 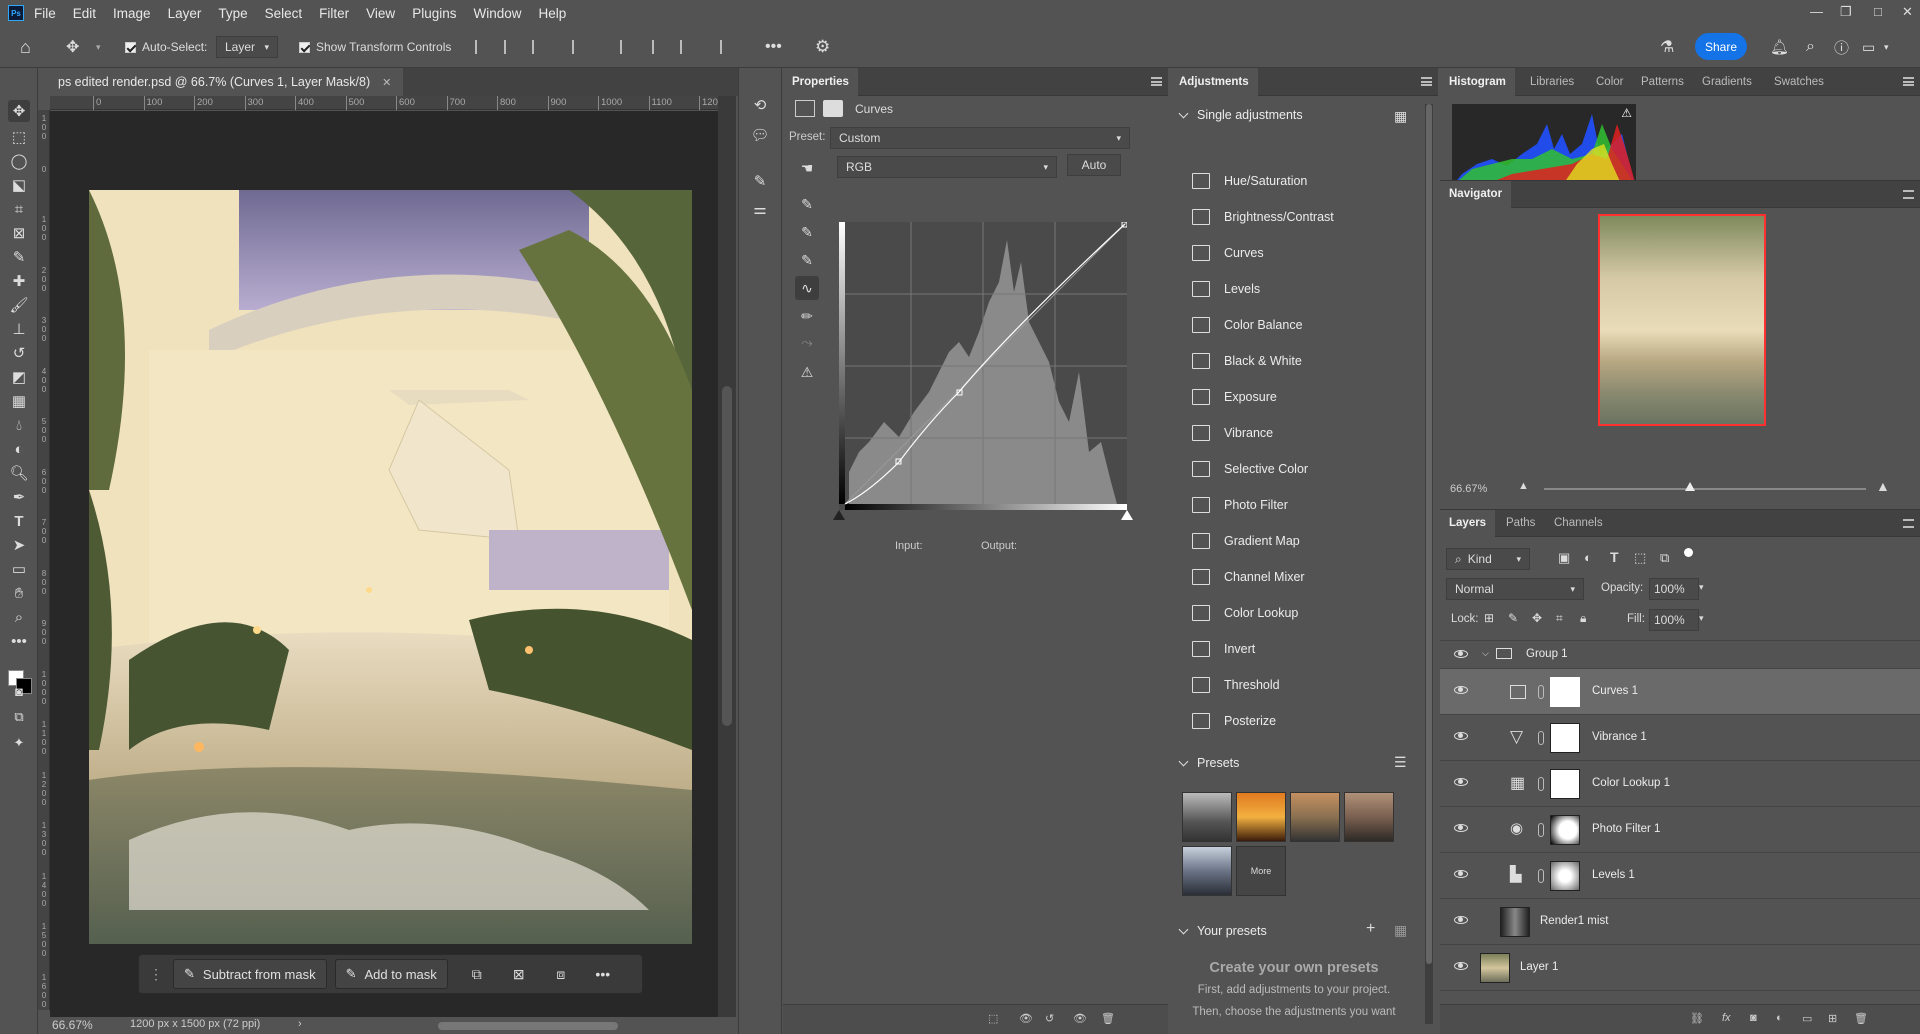 I want to click on adjustment-item: Exposure, so click(x=1234, y=397).